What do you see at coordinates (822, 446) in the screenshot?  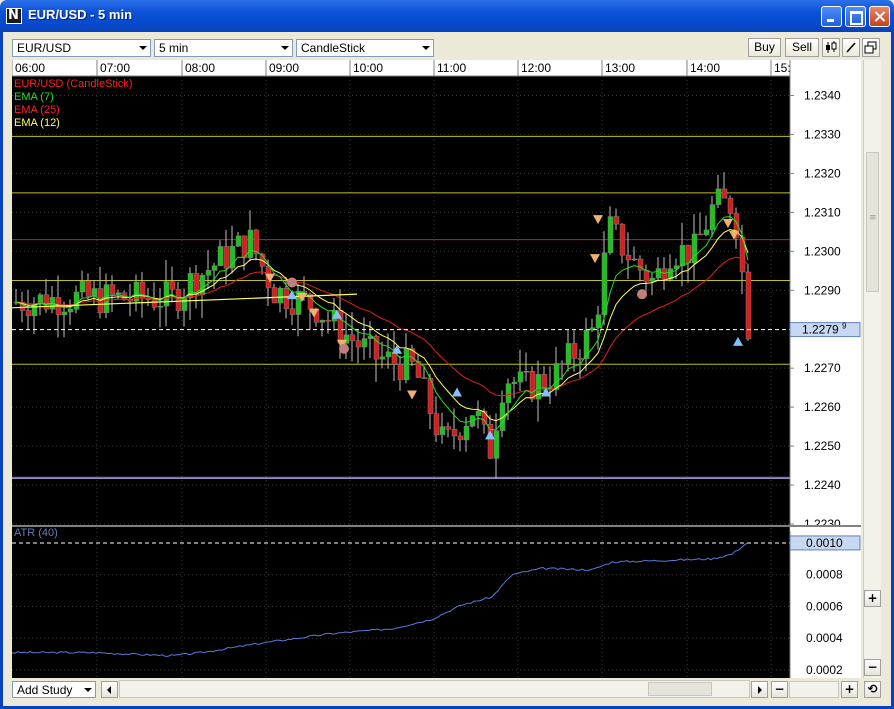 I see `price-tick-label: 1.2250` at bounding box center [822, 446].